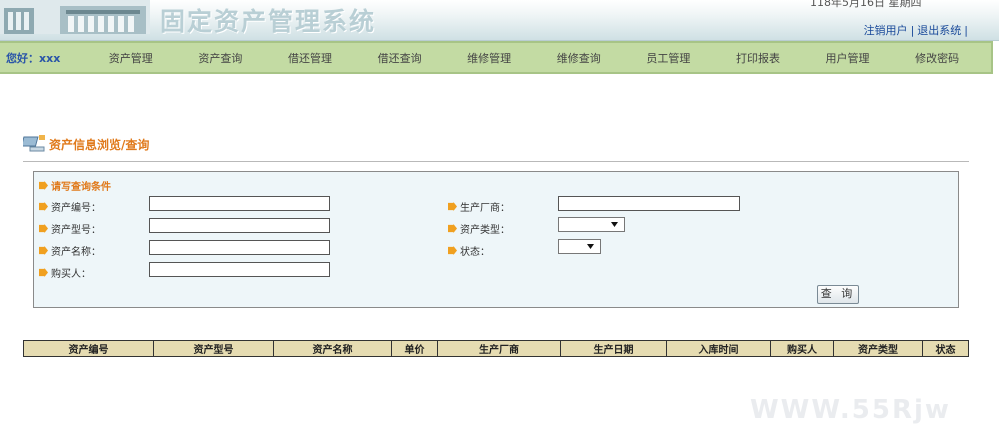 This screenshot has width=999, height=427. Describe the element at coordinates (81, 187) in the screenshot. I see `search-heading-text: 请写查询条件` at that location.